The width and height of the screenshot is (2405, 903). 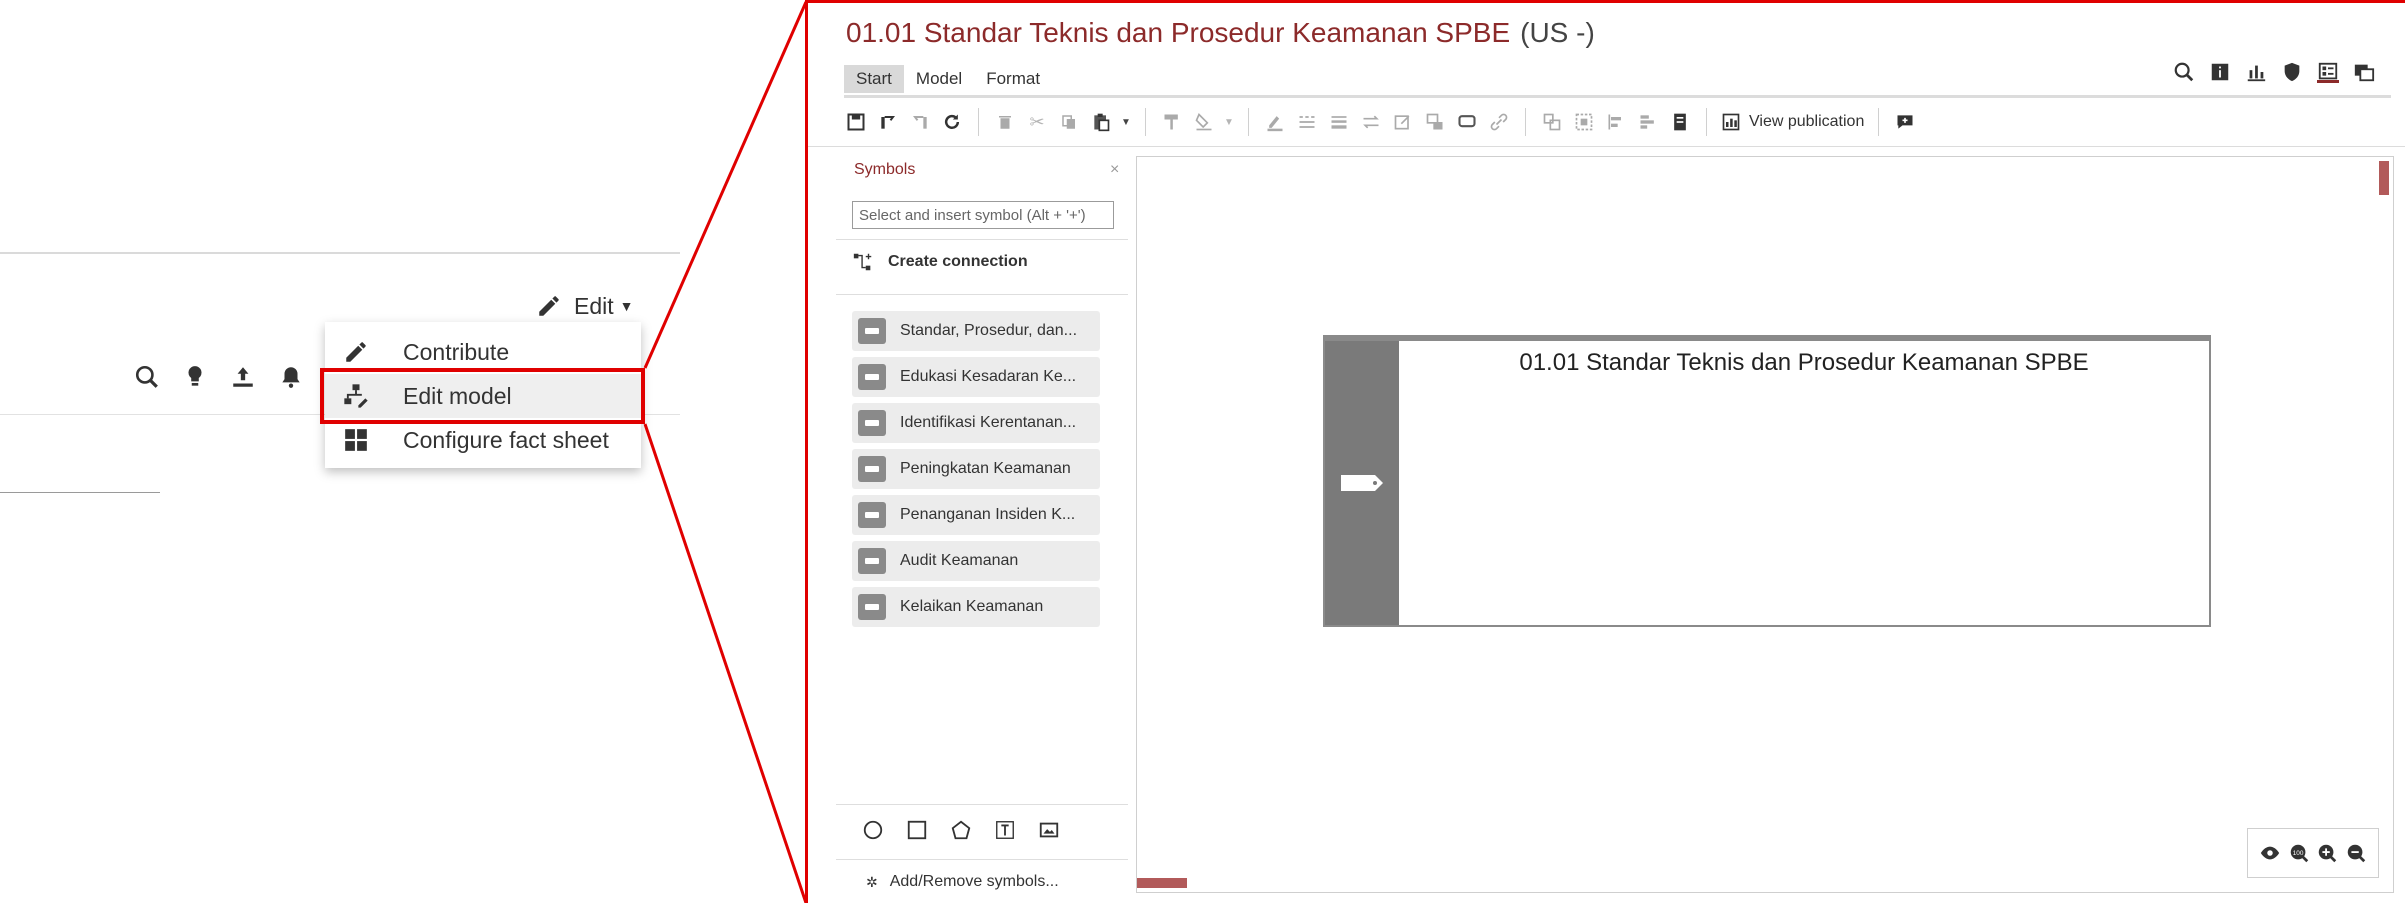 What do you see at coordinates (1172, 122) in the screenshot?
I see `format-painter-icon` at bounding box center [1172, 122].